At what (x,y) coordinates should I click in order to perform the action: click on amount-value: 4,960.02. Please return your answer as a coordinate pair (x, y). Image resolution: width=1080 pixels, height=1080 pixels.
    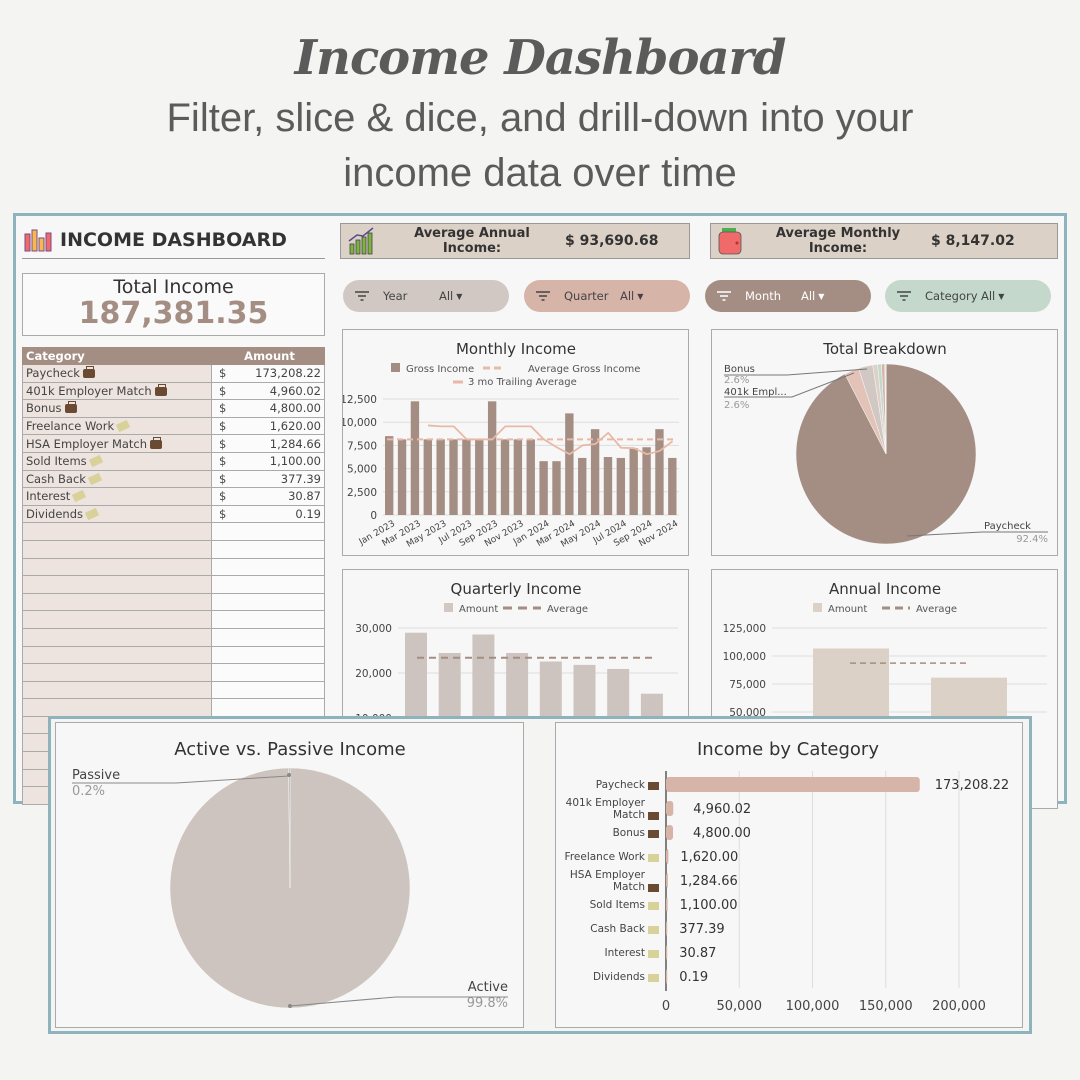
    Looking at the image, I should click on (295, 390).